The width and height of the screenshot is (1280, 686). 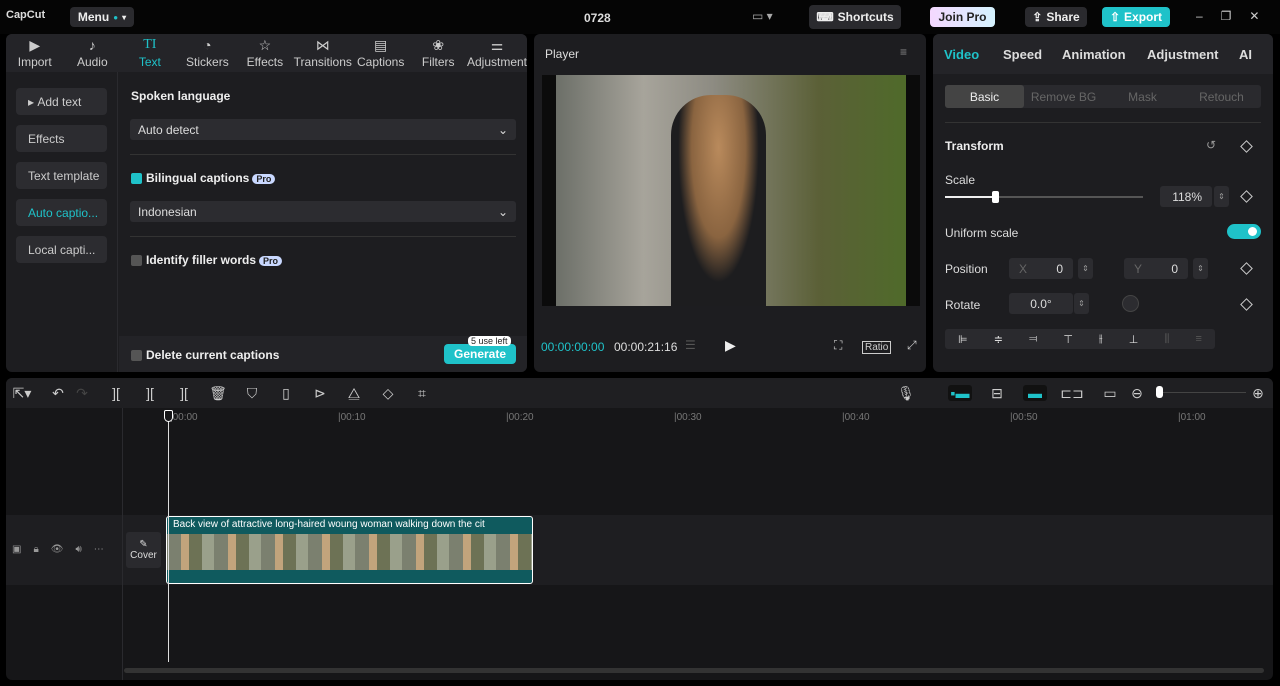 I want to click on position-y-input: Y0, so click(x=1156, y=268).